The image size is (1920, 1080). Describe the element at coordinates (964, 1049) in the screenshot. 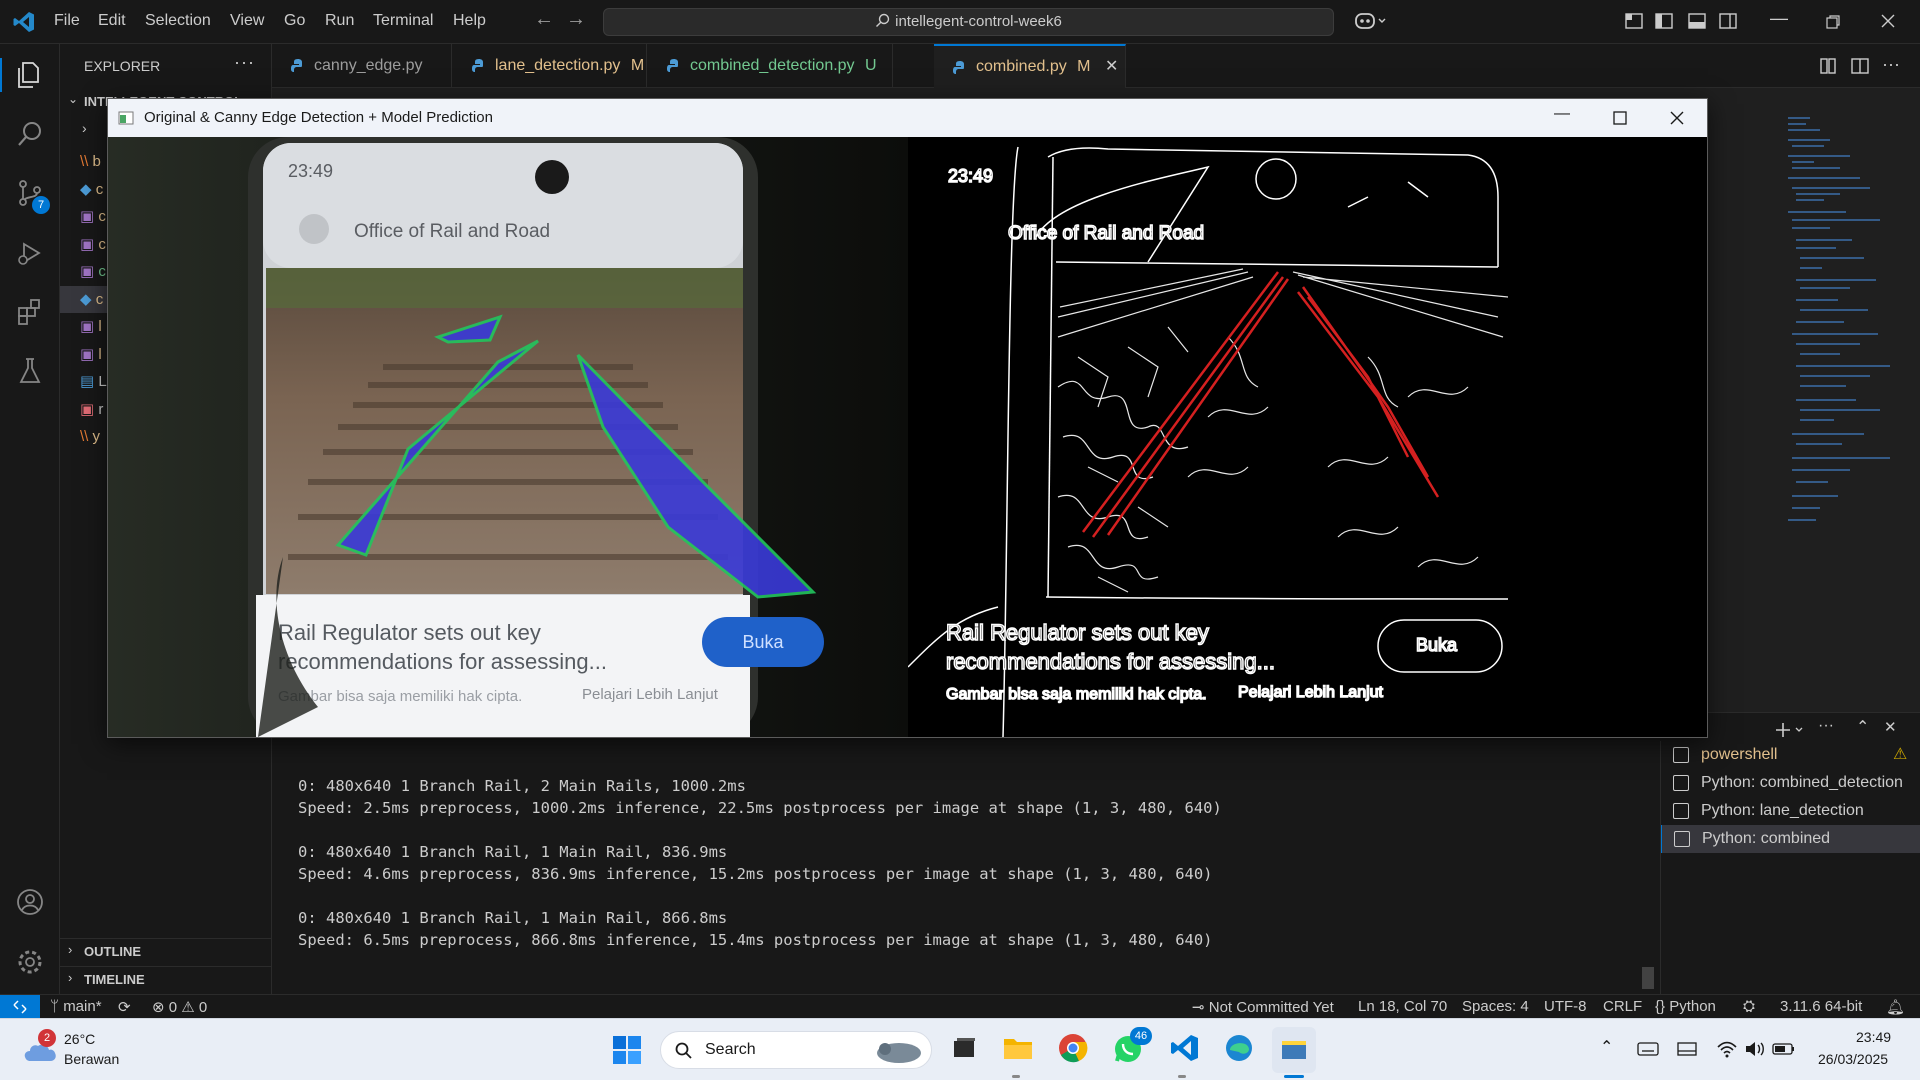

I see `task-view-icon` at that location.